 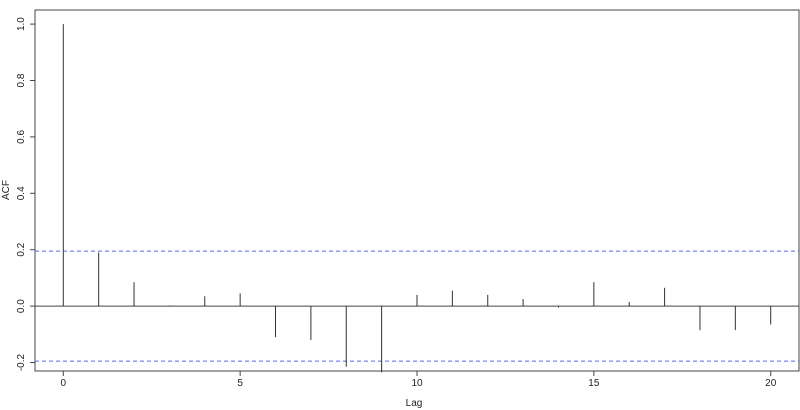 What do you see at coordinates (21, 306) in the screenshot?
I see `y-tick-label-1: 0.0` at bounding box center [21, 306].